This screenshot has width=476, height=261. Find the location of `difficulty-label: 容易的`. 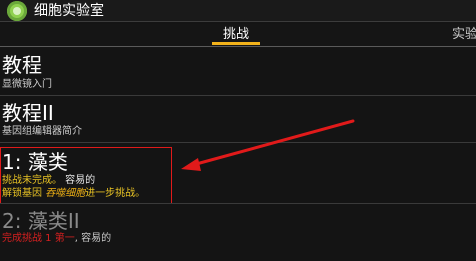

difficulty-label: 容易的 is located at coordinates (79, 180).